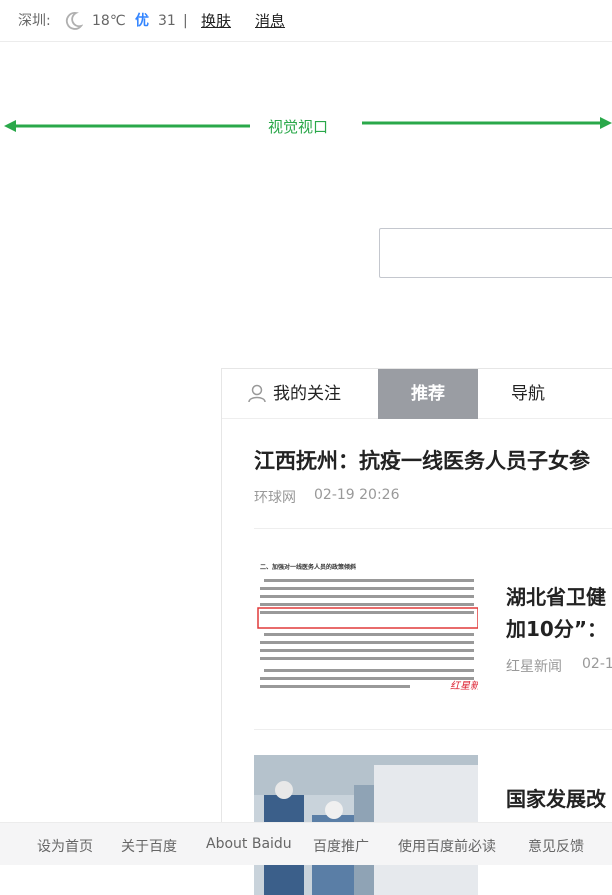 This screenshot has height=895, width=612. What do you see at coordinates (367, 627) in the screenshot?
I see `document-image: 二、加强对一线医务人员的政策倾斜 红星新闻` at bounding box center [367, 627].